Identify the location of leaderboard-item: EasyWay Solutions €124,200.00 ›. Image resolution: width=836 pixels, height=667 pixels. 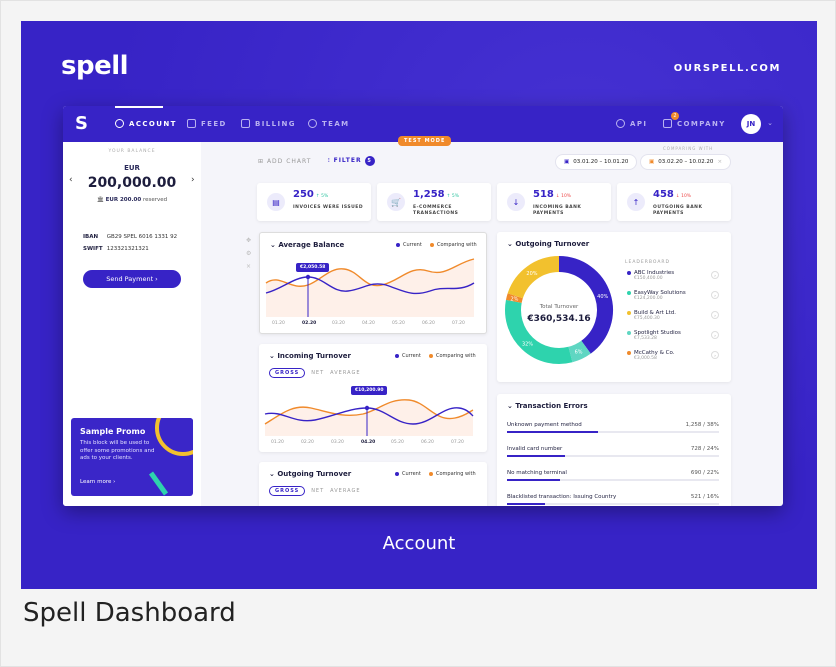
(673, 295).